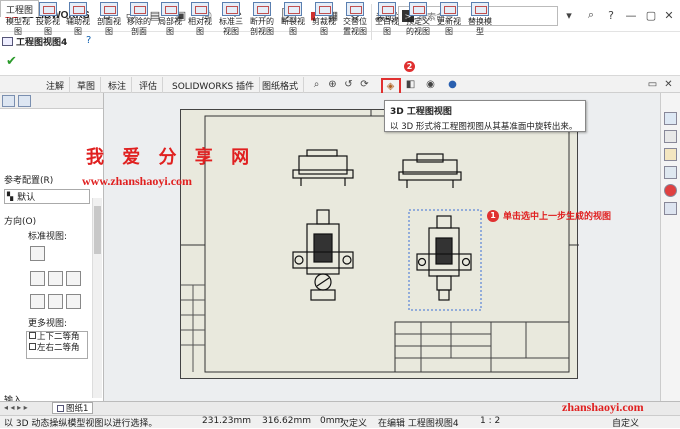  I want to click on detail-view-button: 局部视图, so click(170, 22).